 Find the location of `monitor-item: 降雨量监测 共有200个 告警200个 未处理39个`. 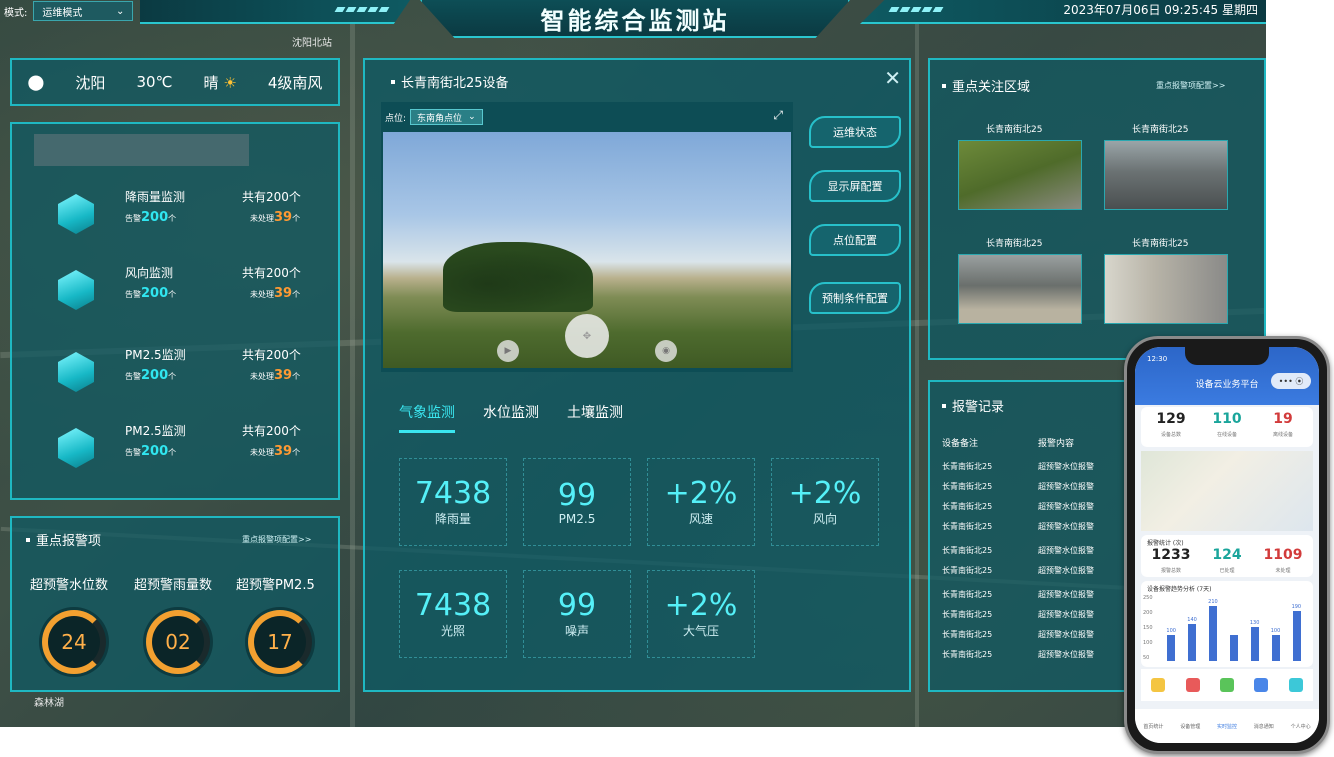

monitor-item: 降雨量监测 共有200个 告警200个 未处理39个 is located at coordinates (175, 223).